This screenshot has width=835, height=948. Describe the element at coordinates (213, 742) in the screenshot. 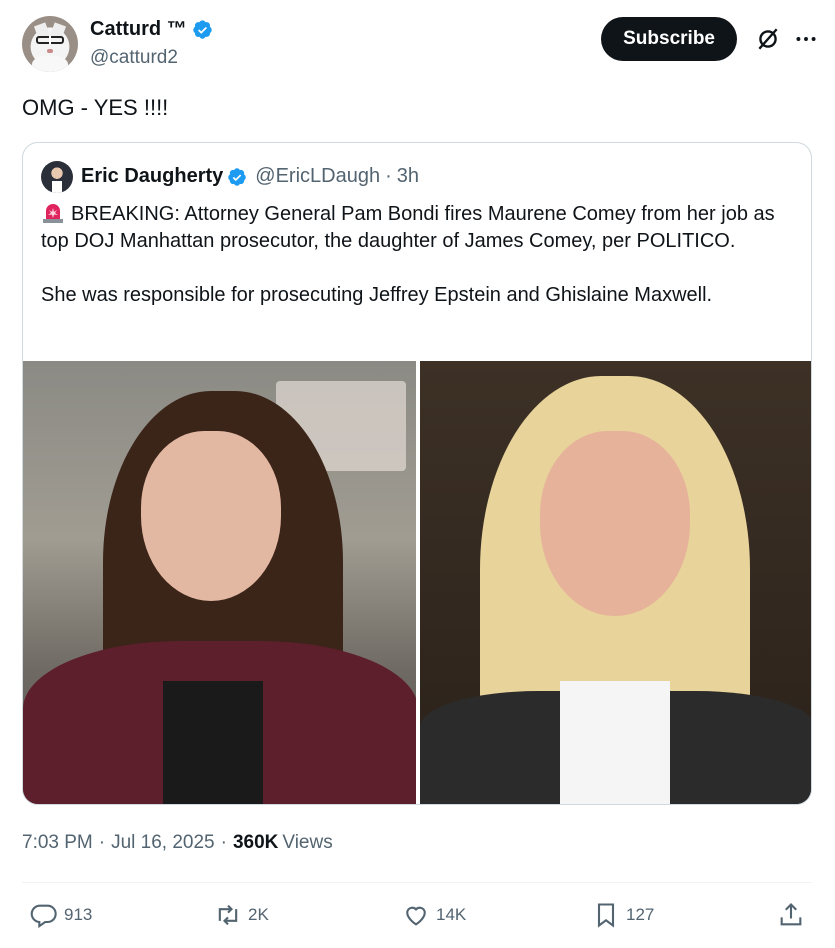

I see `photo-shirt` at that location.